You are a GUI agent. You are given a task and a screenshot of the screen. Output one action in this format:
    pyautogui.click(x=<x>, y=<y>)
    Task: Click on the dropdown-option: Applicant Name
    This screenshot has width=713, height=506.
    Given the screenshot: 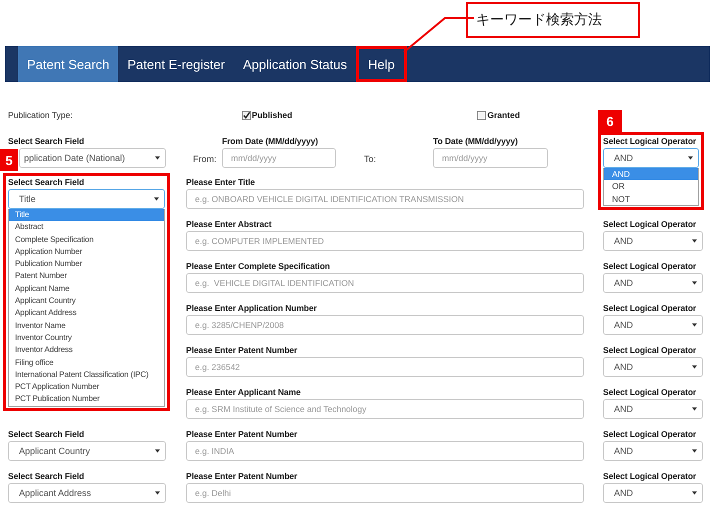 What is the action you would take?
    pyautogui.click(x=86, y=289)
    